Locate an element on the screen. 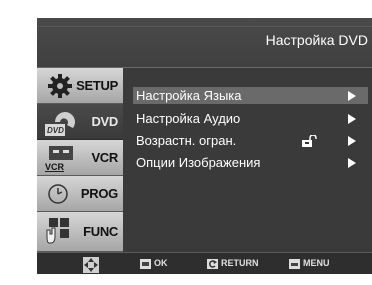  sidebar-item-label: VCR is located at coordinates (104, 157).